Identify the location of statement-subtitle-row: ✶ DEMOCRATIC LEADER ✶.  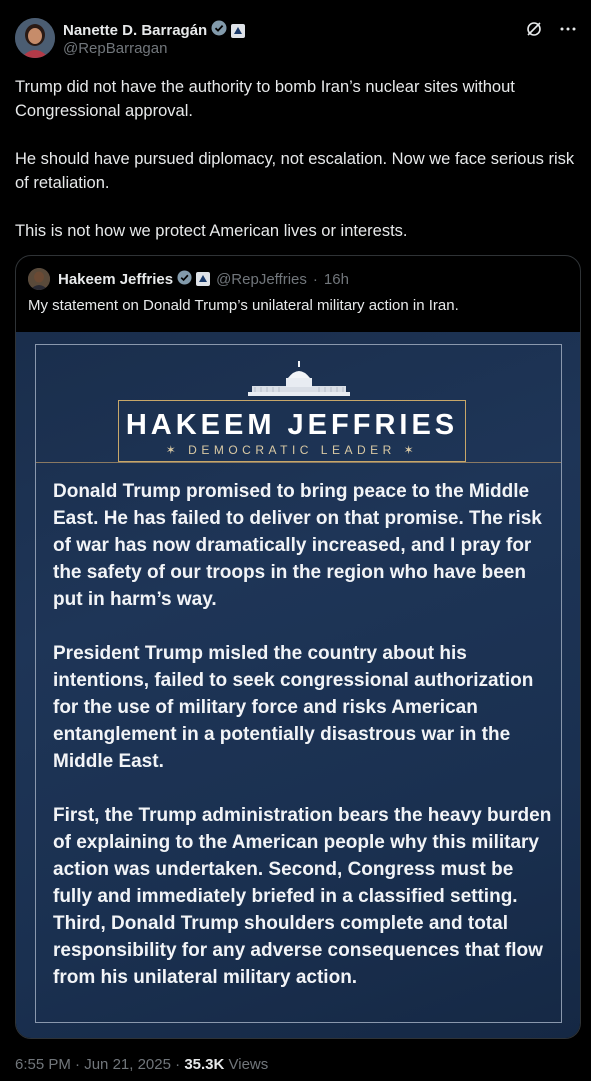
(292, 450).